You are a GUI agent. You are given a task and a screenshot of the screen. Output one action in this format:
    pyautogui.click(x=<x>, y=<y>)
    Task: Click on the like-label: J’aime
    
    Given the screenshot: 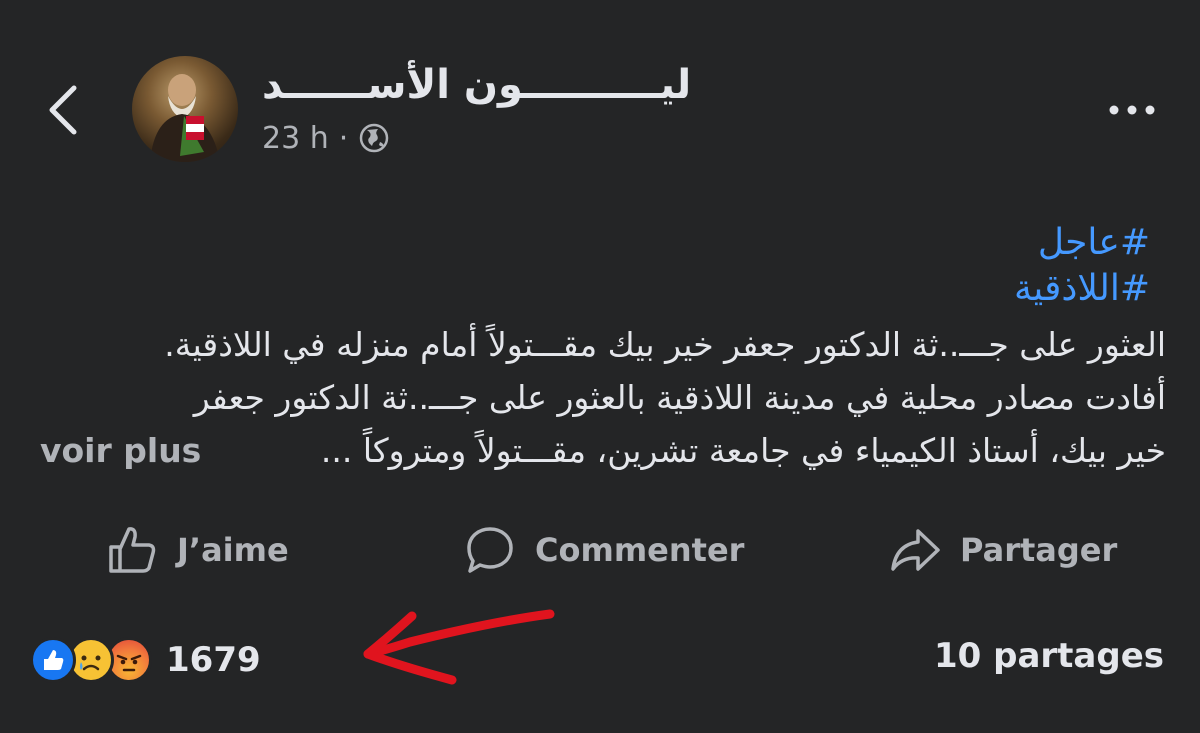 What is the action you would take?
    pyautogui.click(x=233, y=550)
    